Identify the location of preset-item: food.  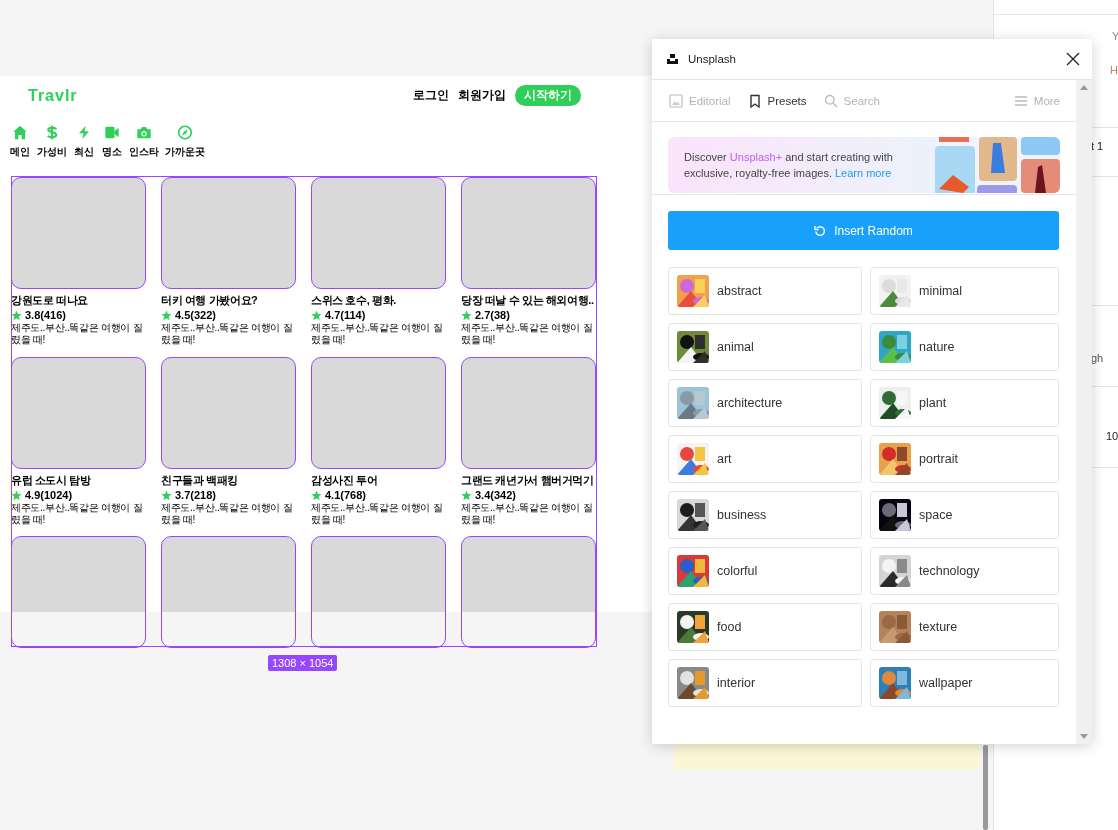
(765, 627).